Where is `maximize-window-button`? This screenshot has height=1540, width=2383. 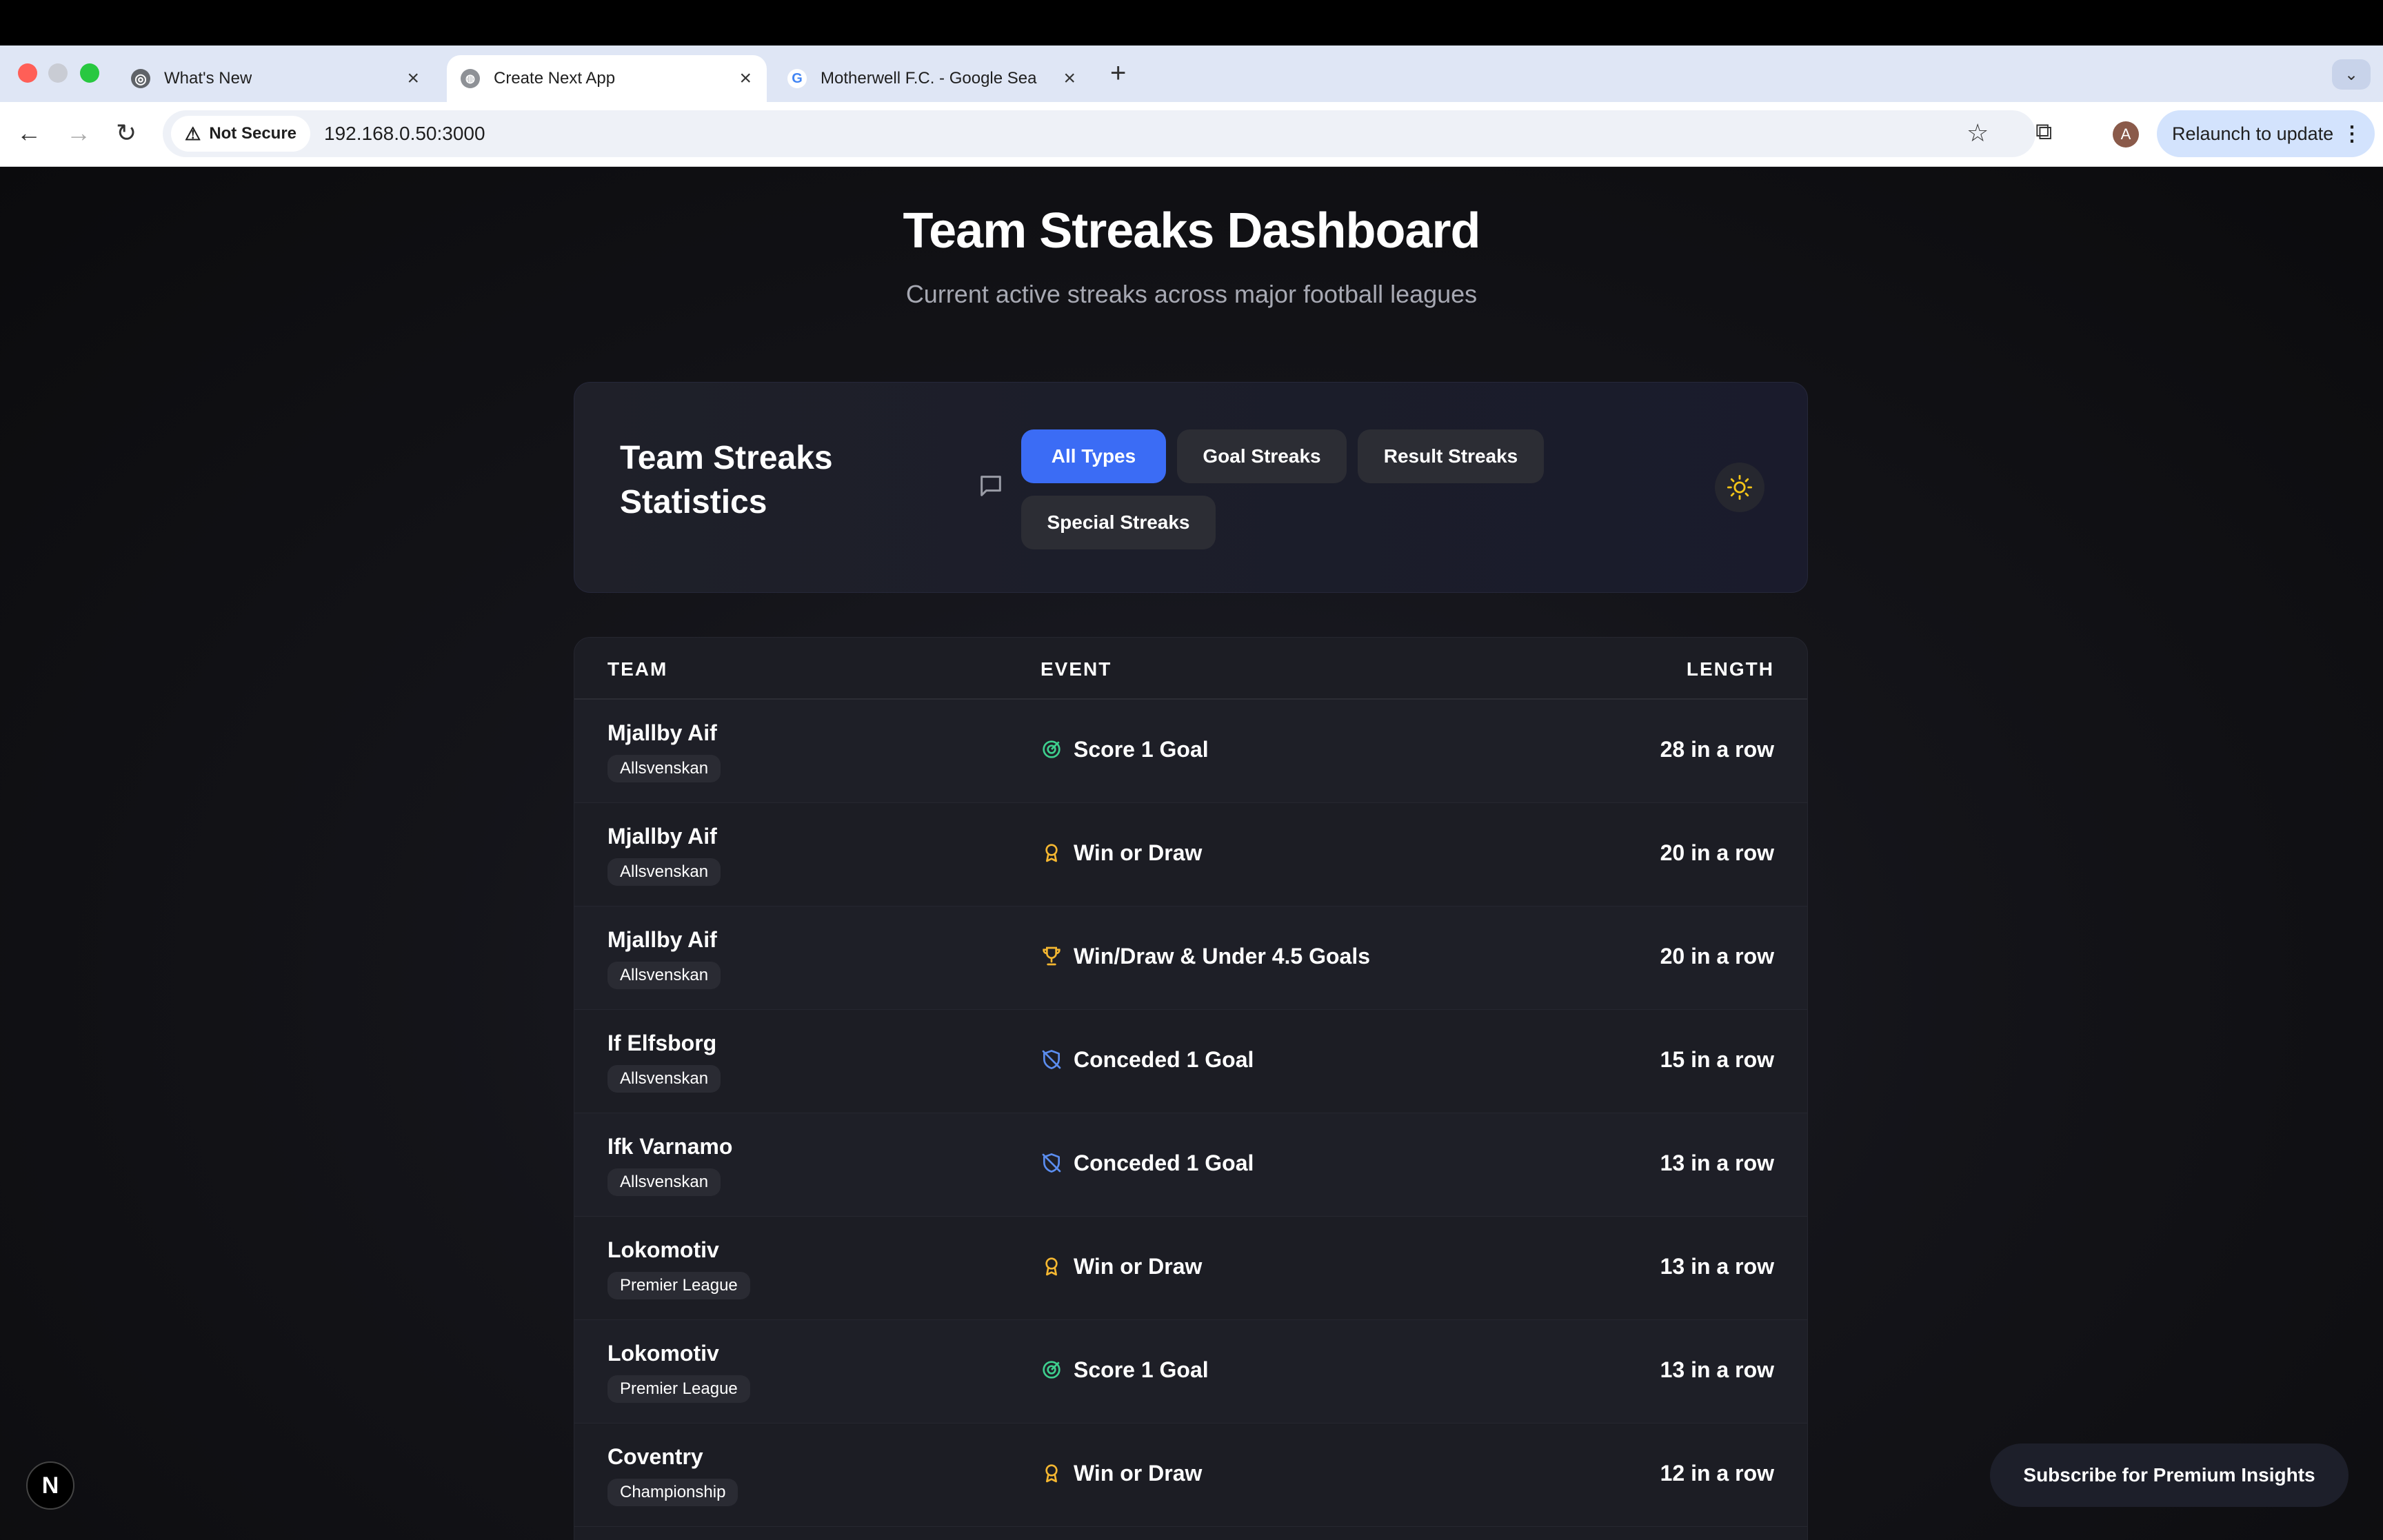
maximize-window-button is located at coordinates (89, 73).